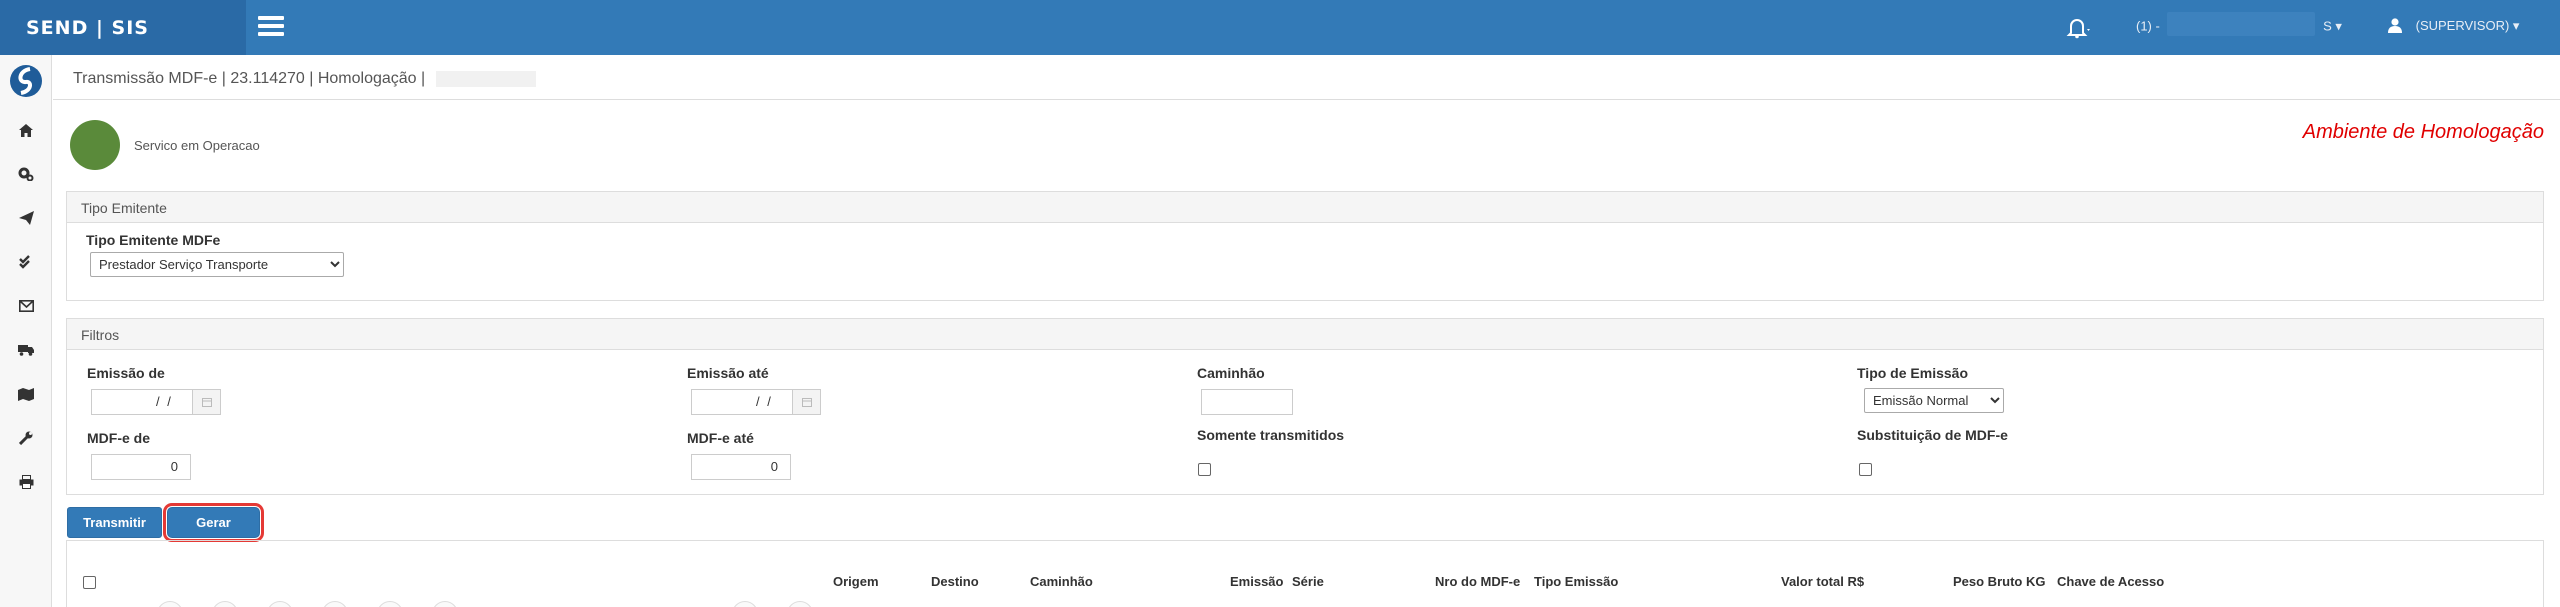  Describe the element at coordinates (2110, 581) in the screenshot. I see `col-chave-acesso: Chave de Acesso` at that location.